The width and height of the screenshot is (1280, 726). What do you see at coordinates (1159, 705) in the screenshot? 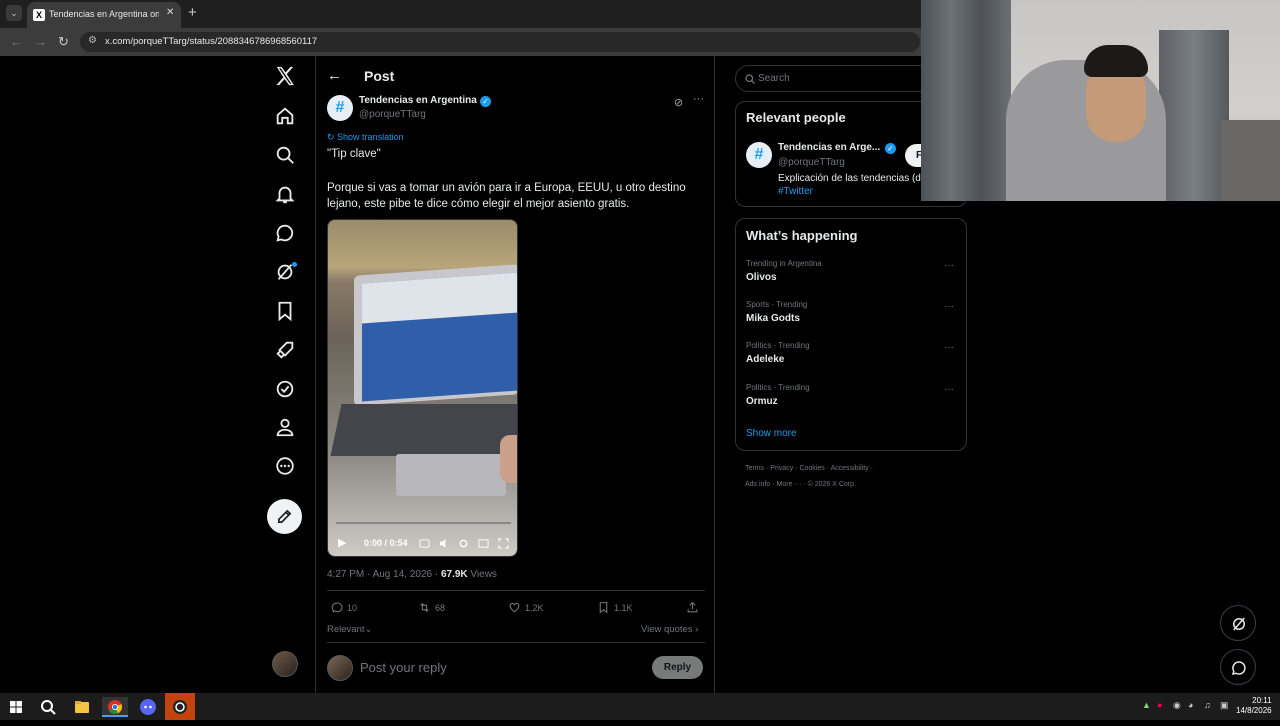
I see `tray-app-icon: ●` at bounding box center [1159, 705].